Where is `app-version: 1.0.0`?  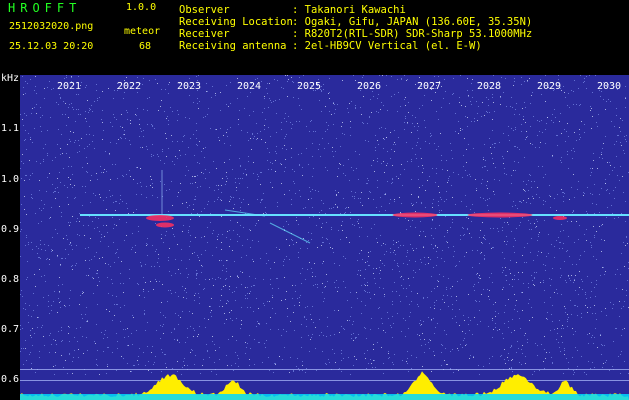 app-version: 1.0.0 is located at coordinates (141, 7).